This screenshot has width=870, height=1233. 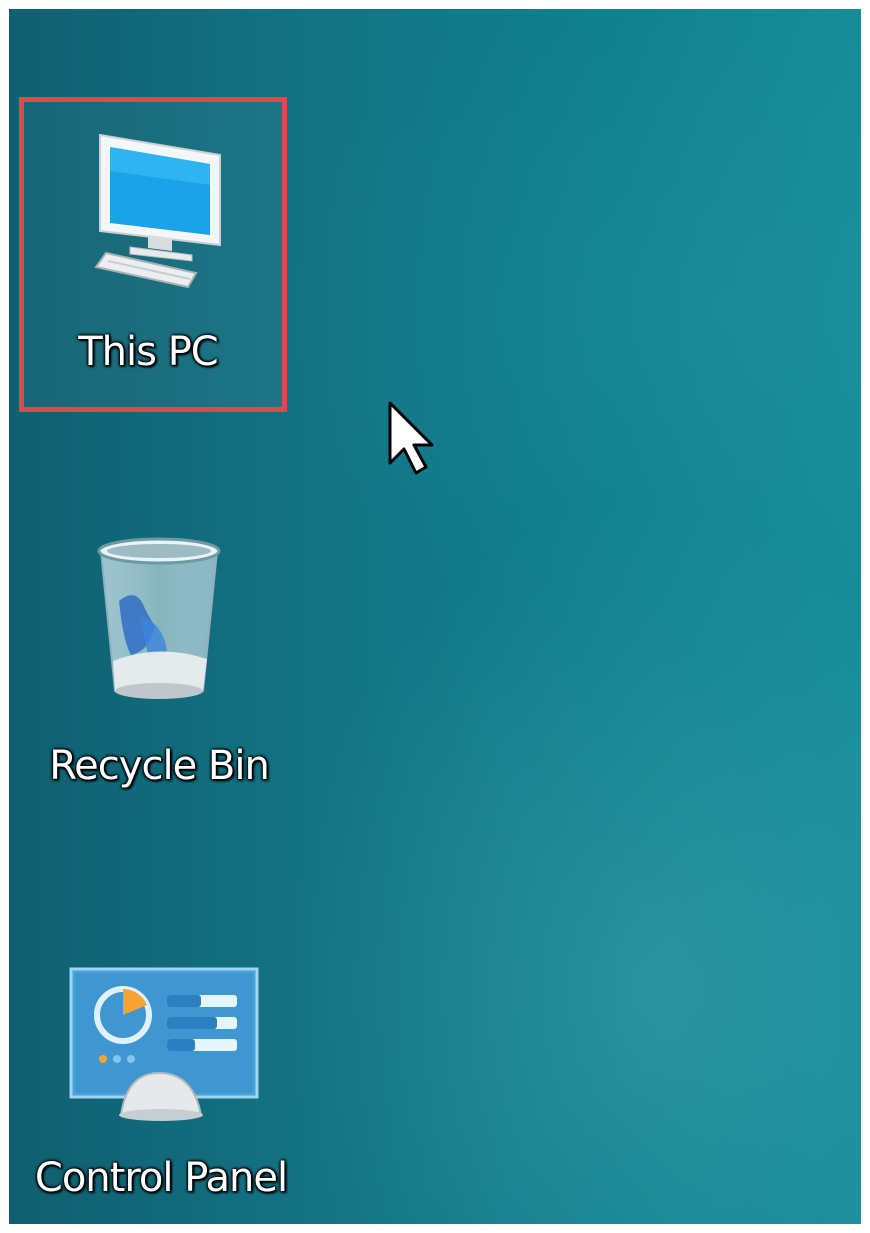 What do you see at coordinates (164, 1044) in the screenshot?
I see `control-panel-icon` at bounding box center [164, 1044].